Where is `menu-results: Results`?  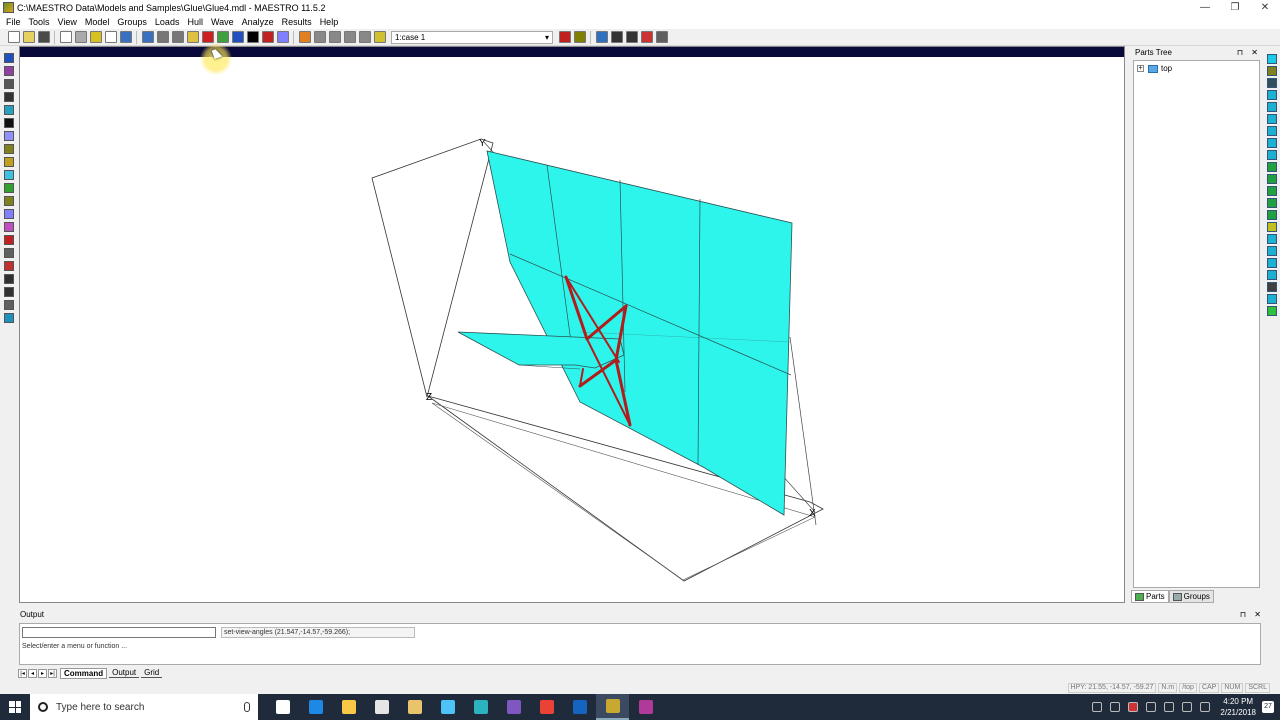
menu-results: Results is located at coordinates (297, 22).